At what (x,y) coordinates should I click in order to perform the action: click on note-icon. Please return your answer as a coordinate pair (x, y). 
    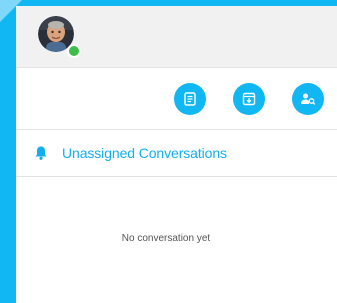
    Looking at the image, I should click on (190, 99).